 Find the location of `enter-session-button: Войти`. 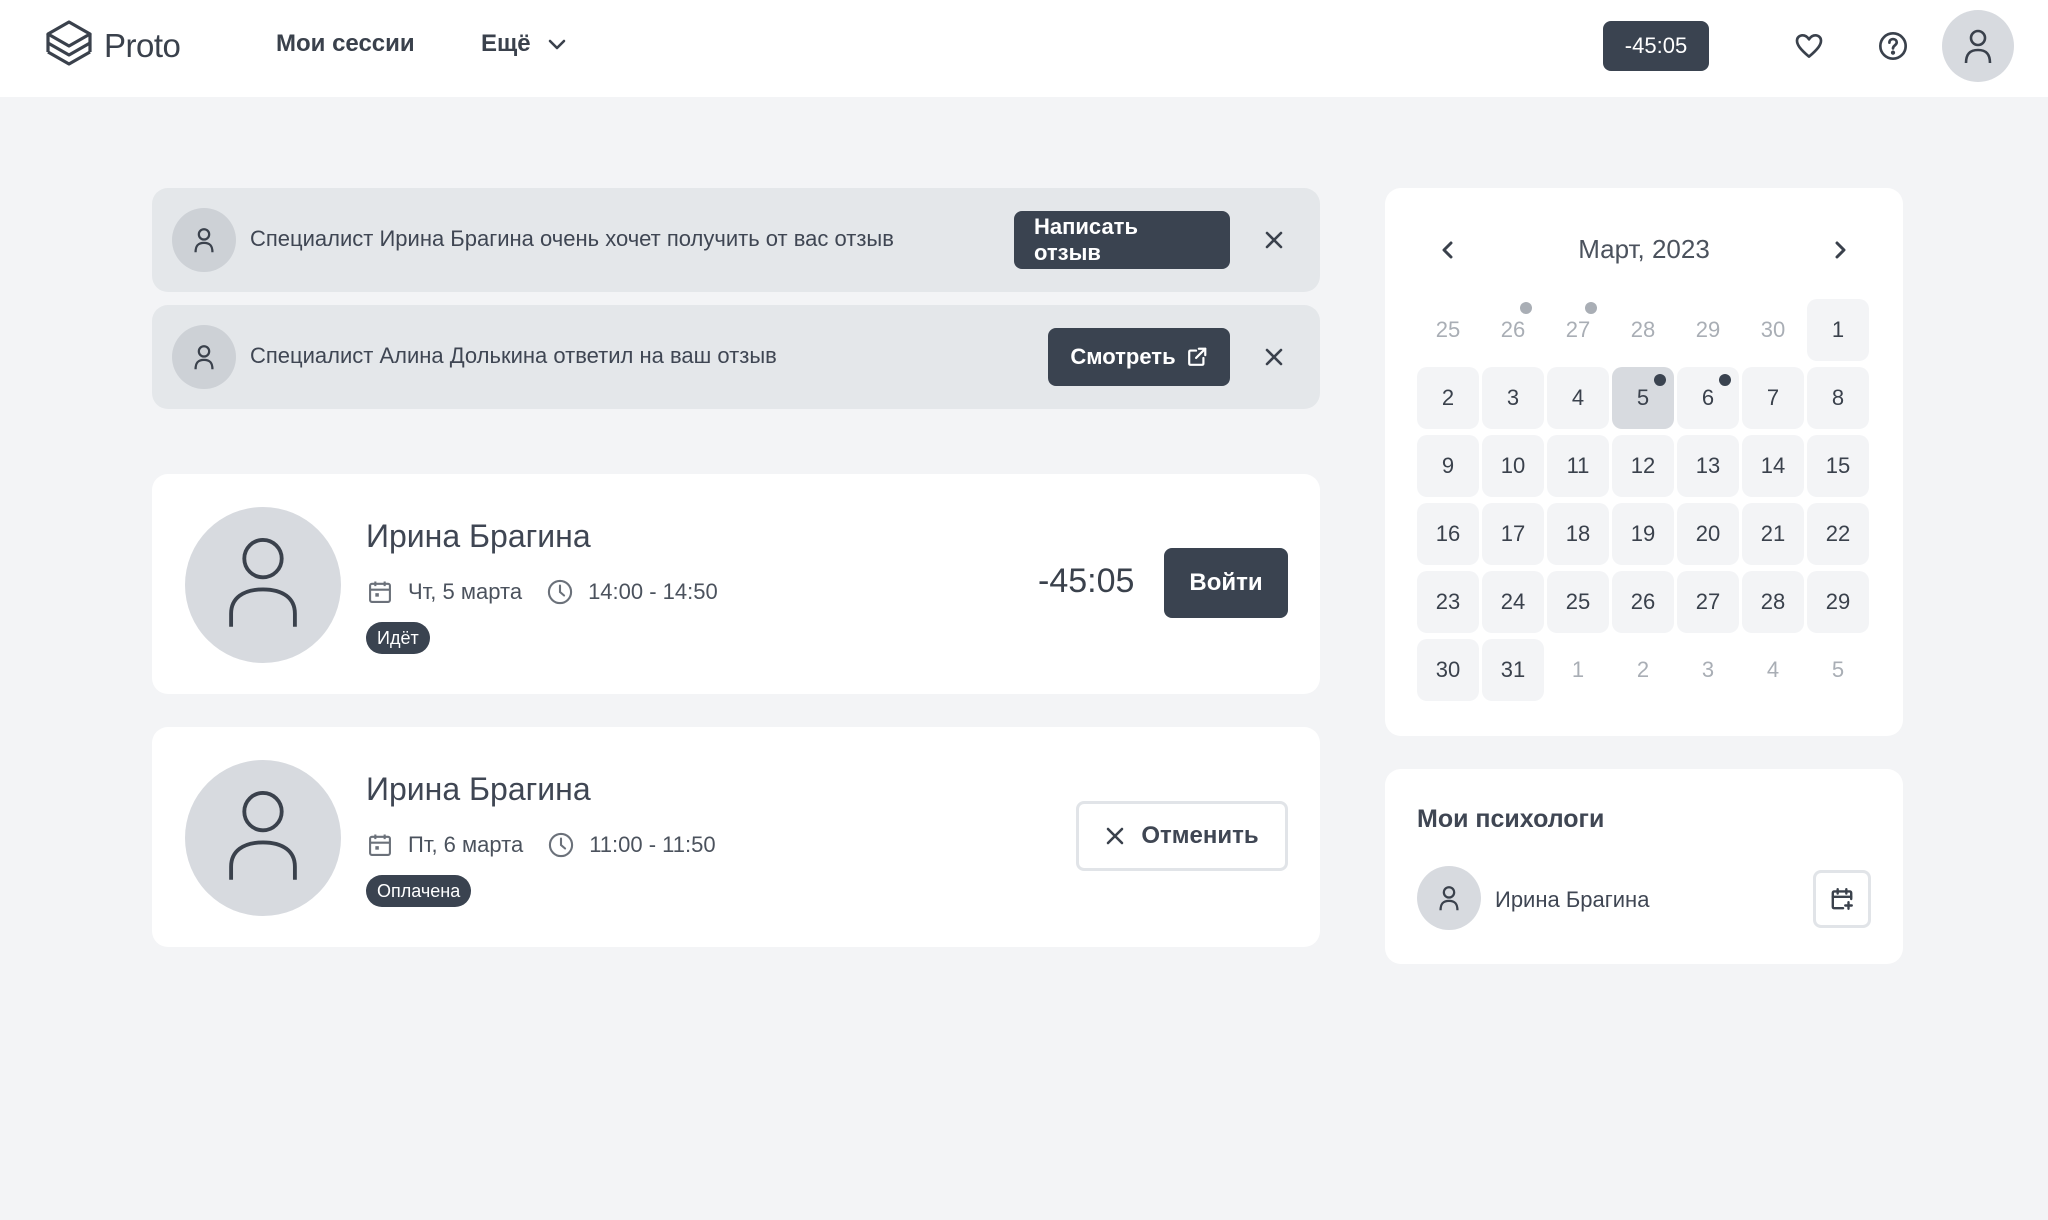

enter-session-button: Войти is located at coordinates (1226, 583).